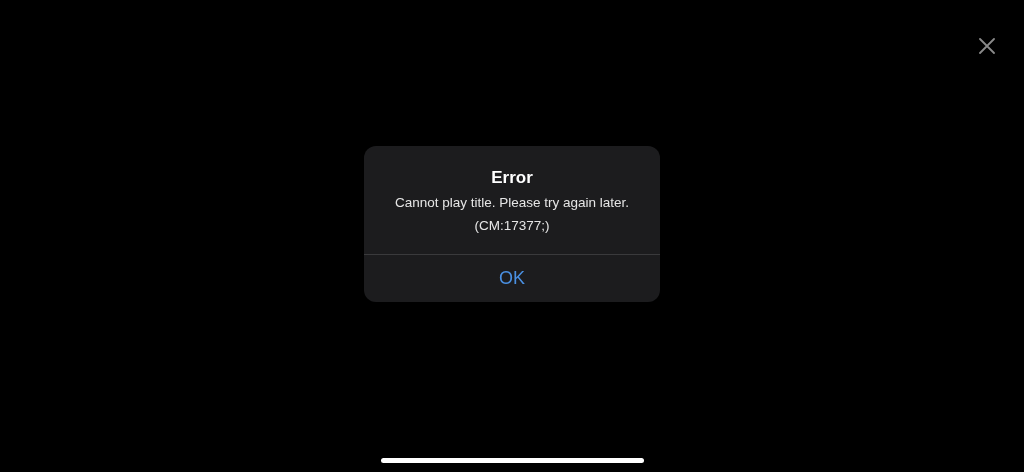 The image size is (1024, 472). I want to click on dialog-title: Error, so click(512, 178).